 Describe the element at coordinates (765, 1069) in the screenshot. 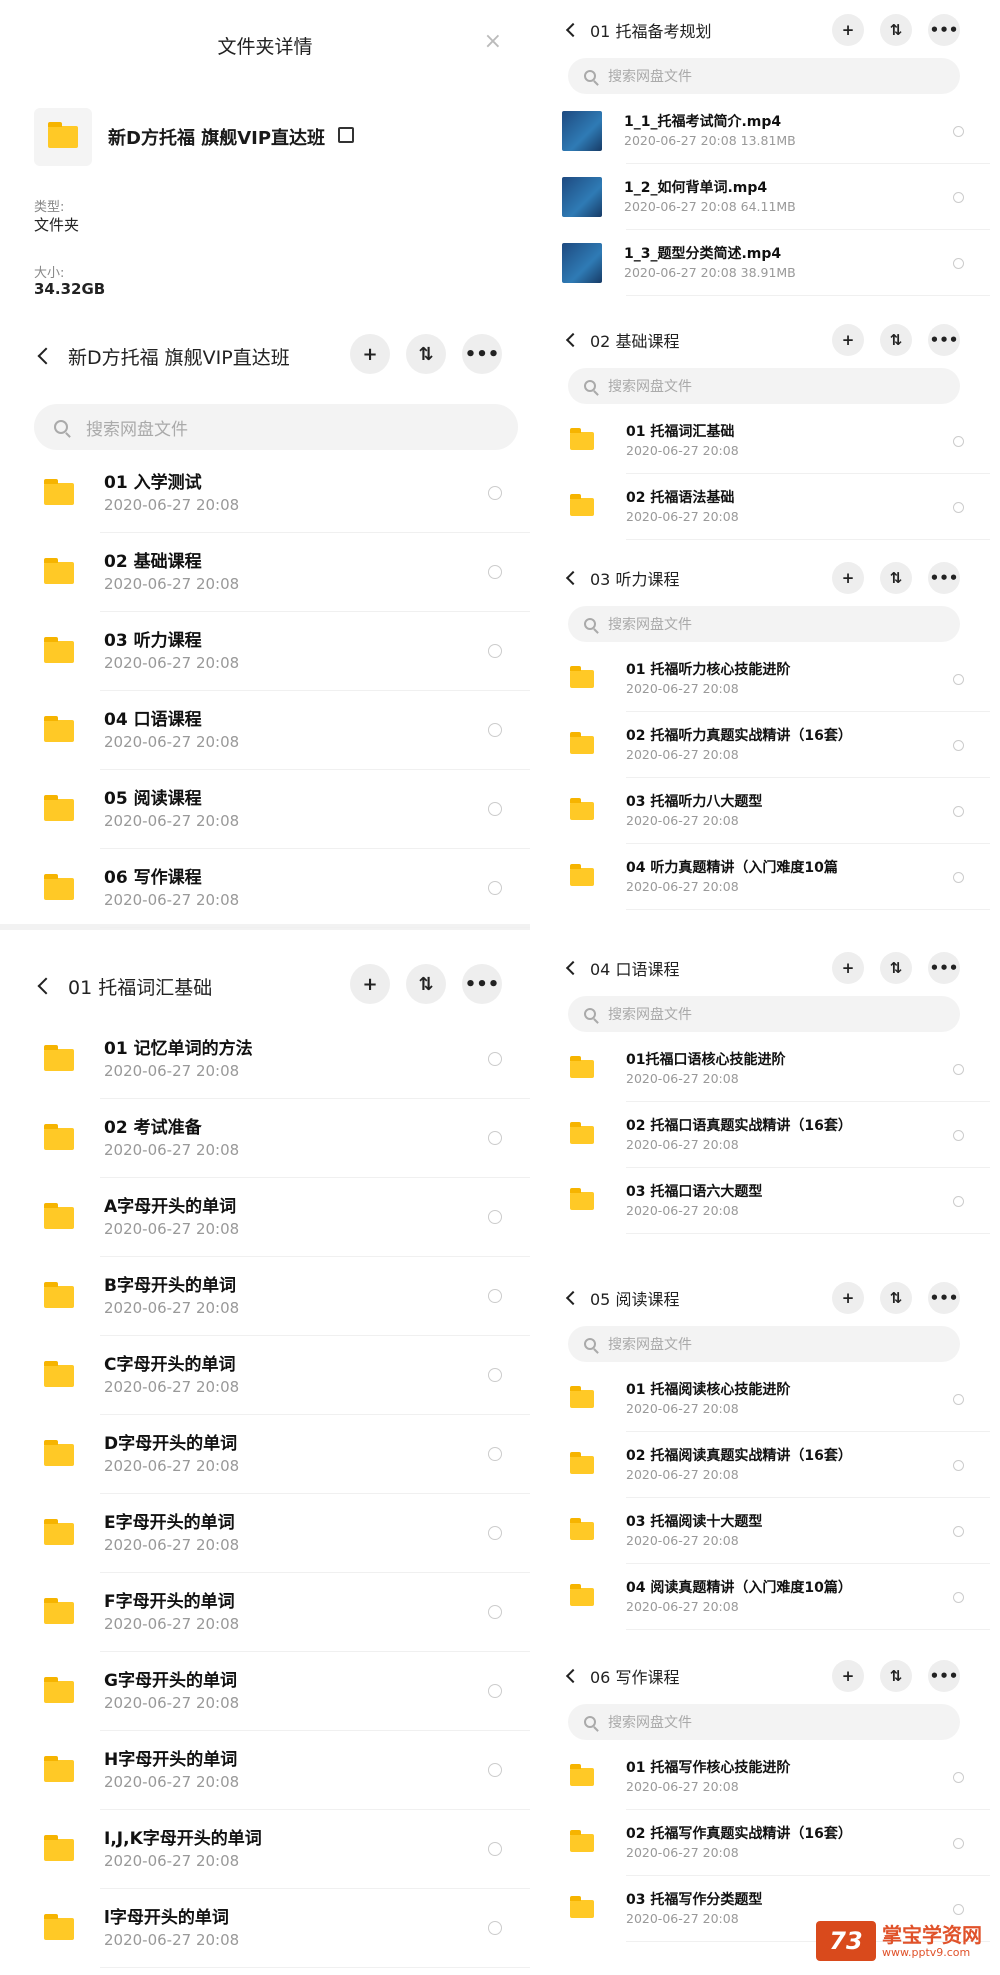

I see `list-item: 01托福口语核心技能进阶 2020-06-27 20:08` at that location.